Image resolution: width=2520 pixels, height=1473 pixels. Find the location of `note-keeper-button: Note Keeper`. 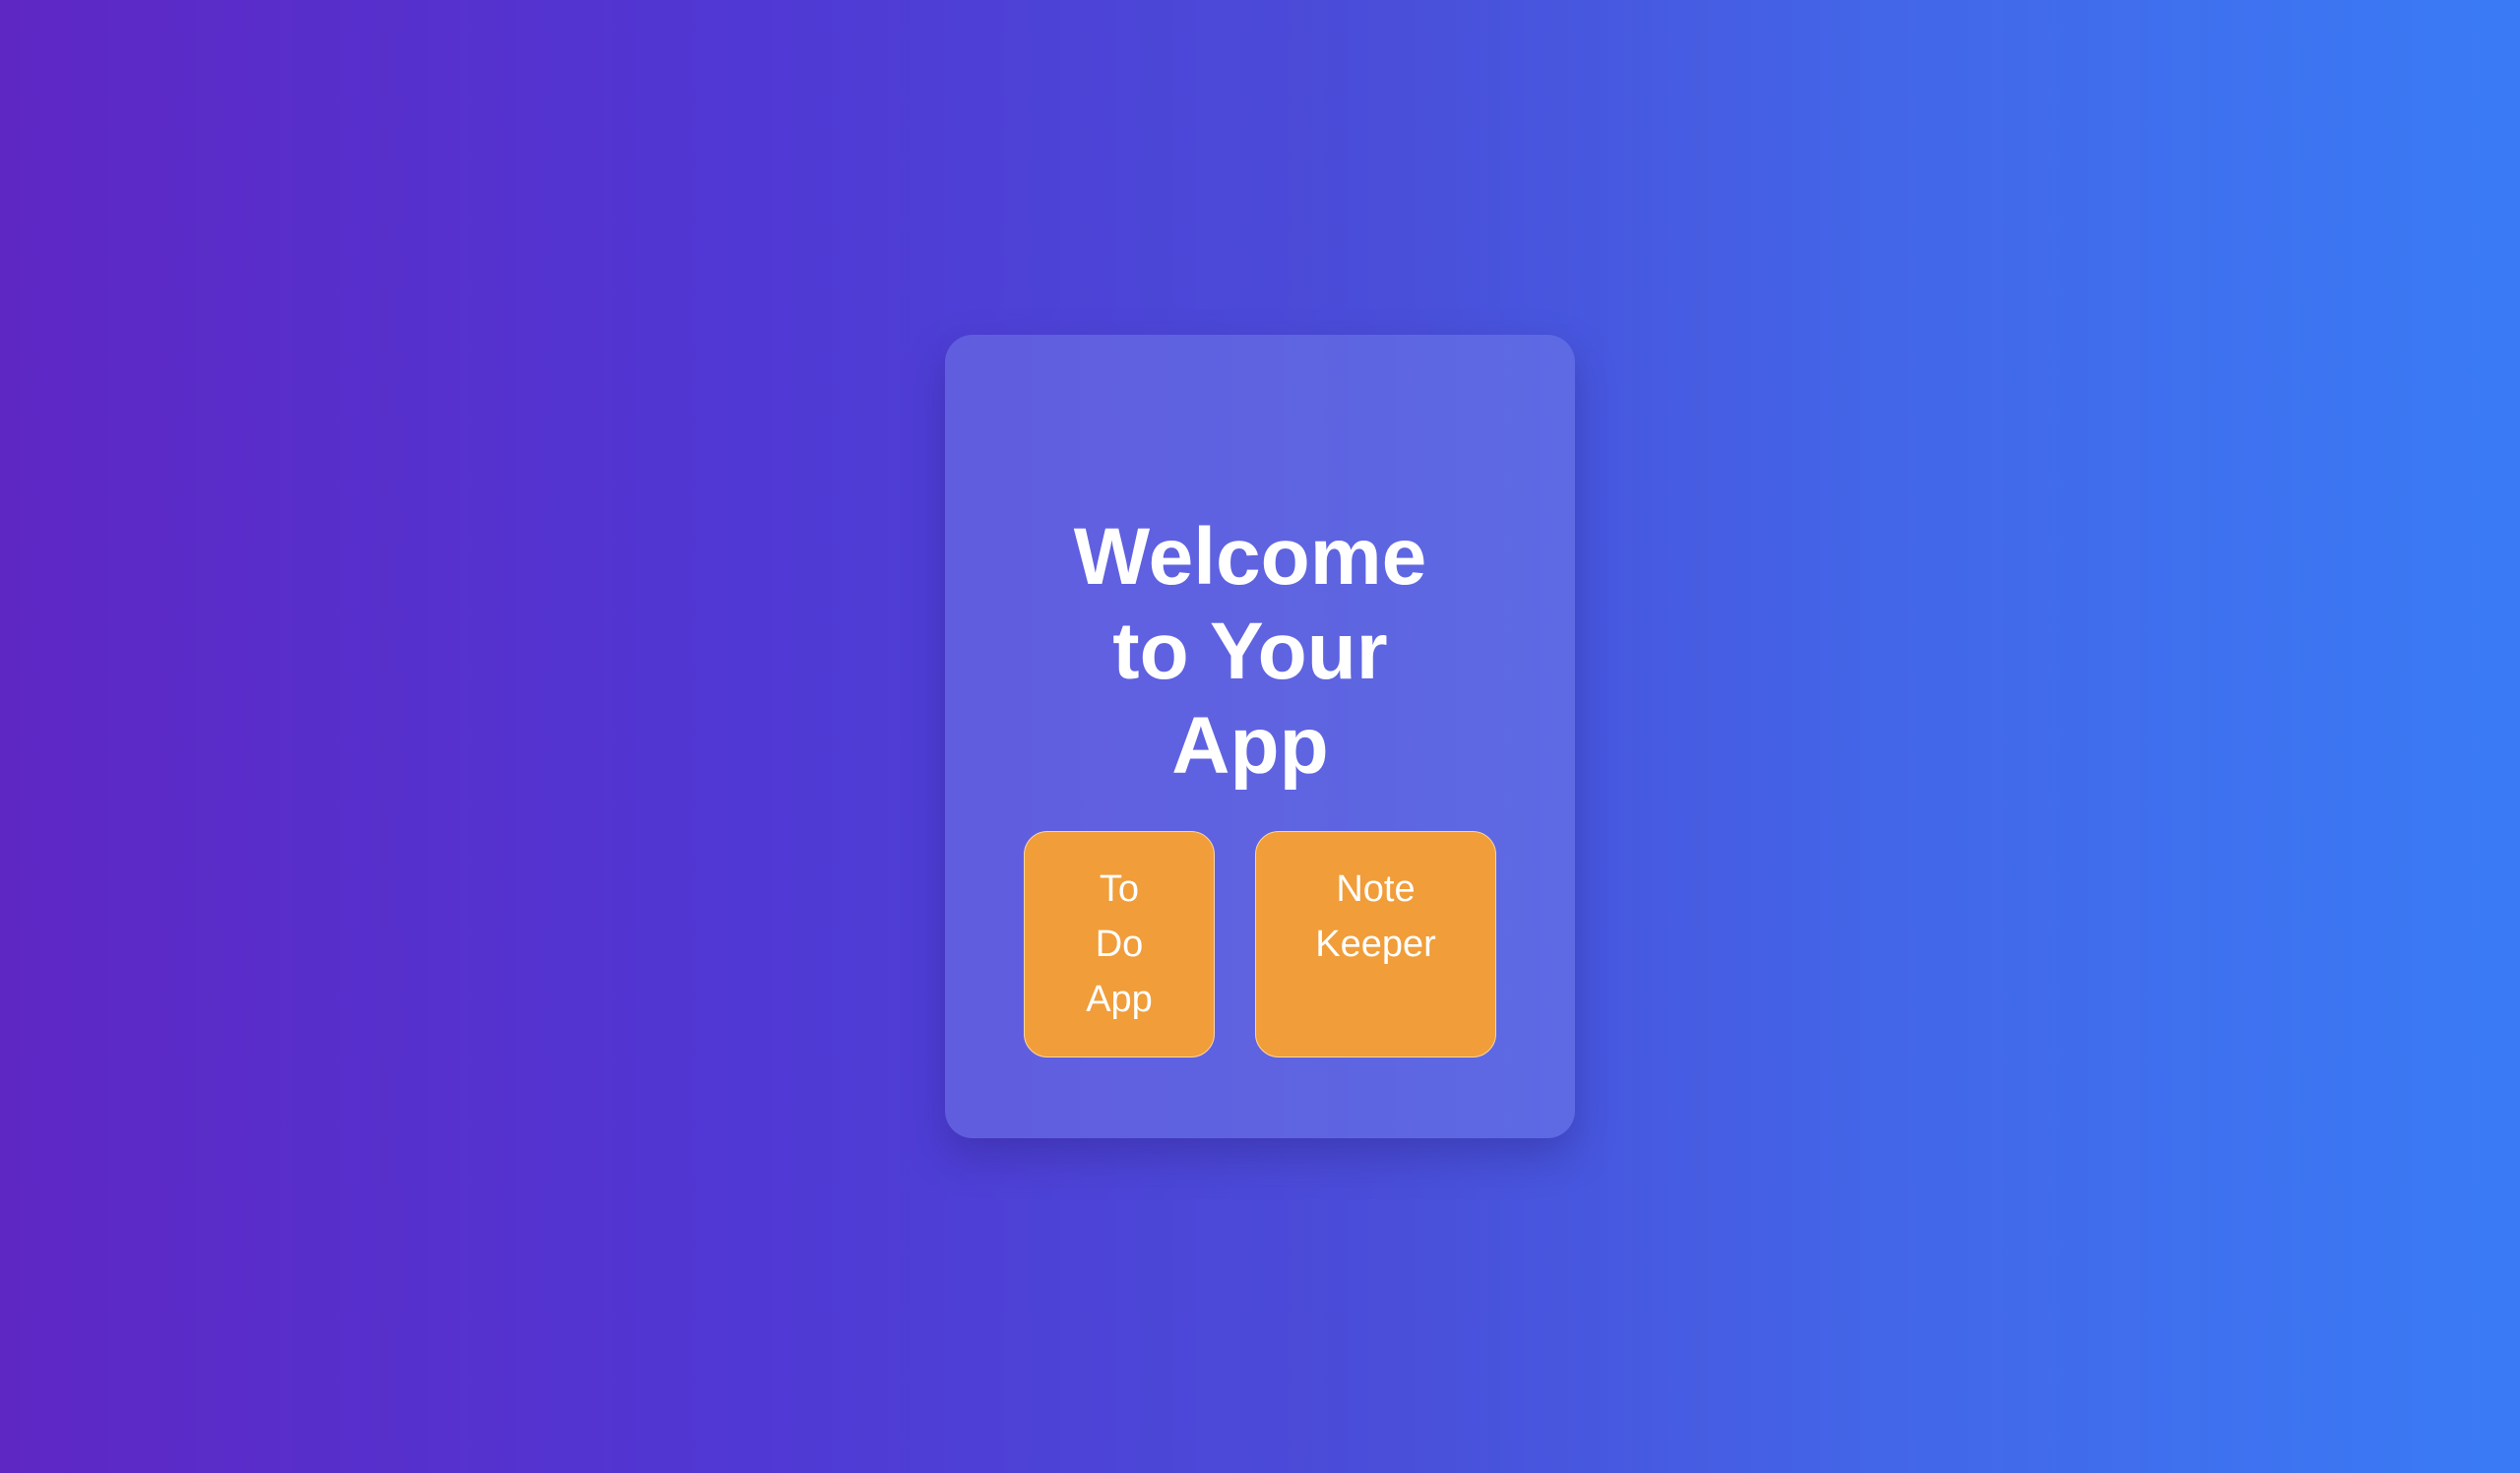

note-keeper-button: Note Keeper is located at coordinates (1375, 944).